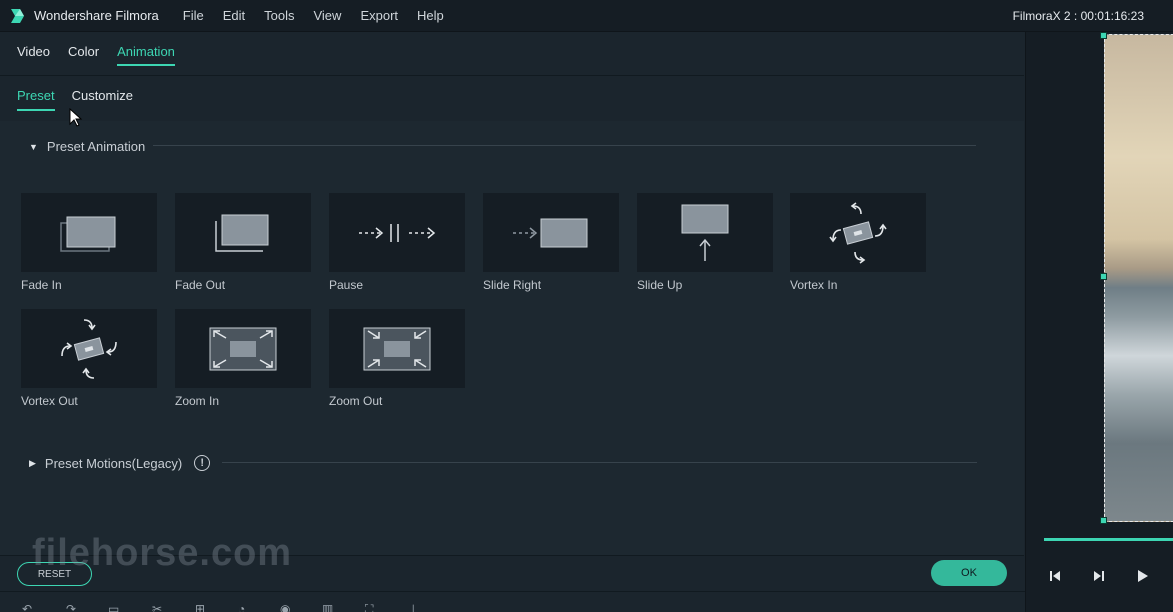 Image resolution: width=1173 pixels, height=612 pixels. I want to click on color-icon: ◉, so click(287, 607).